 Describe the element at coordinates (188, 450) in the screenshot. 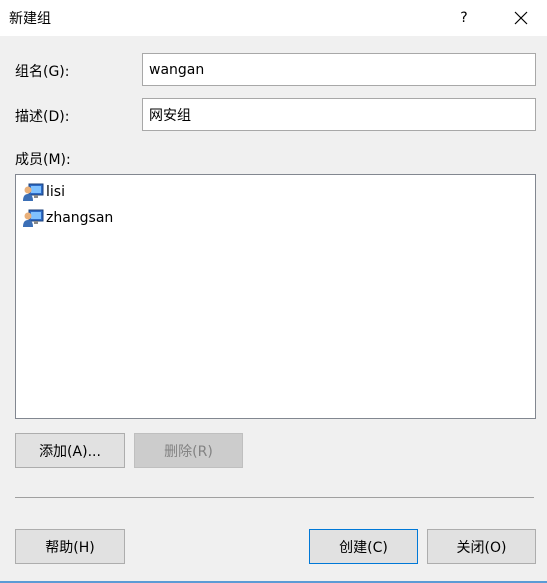

I see `remove-member-button: 删除(R)` at that location.